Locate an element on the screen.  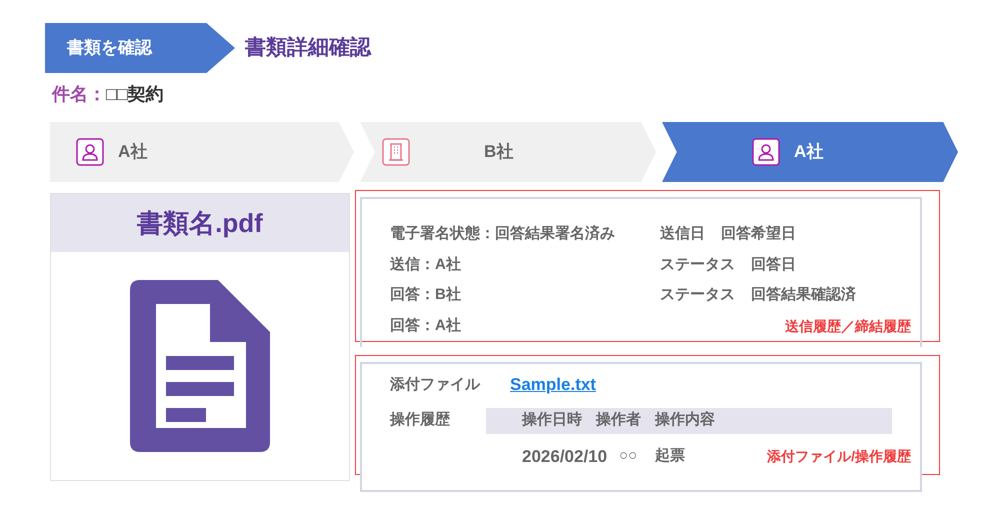
column-header: 操作日時 is located at coordinates (552, 420).